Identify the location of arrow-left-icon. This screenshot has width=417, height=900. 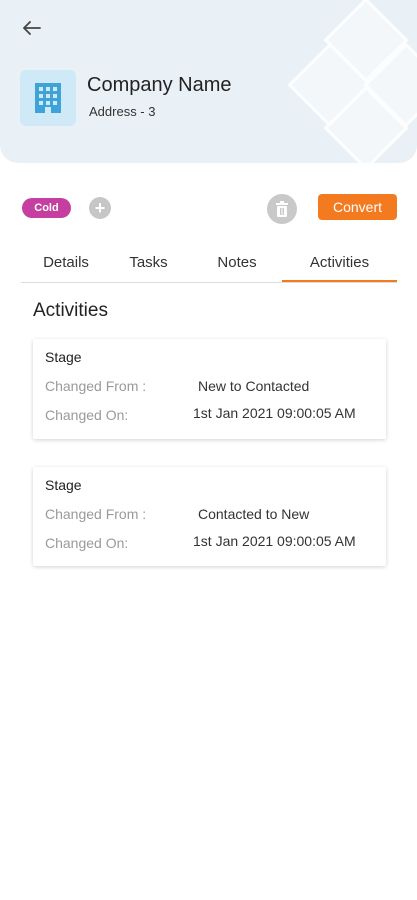
(32, 28).